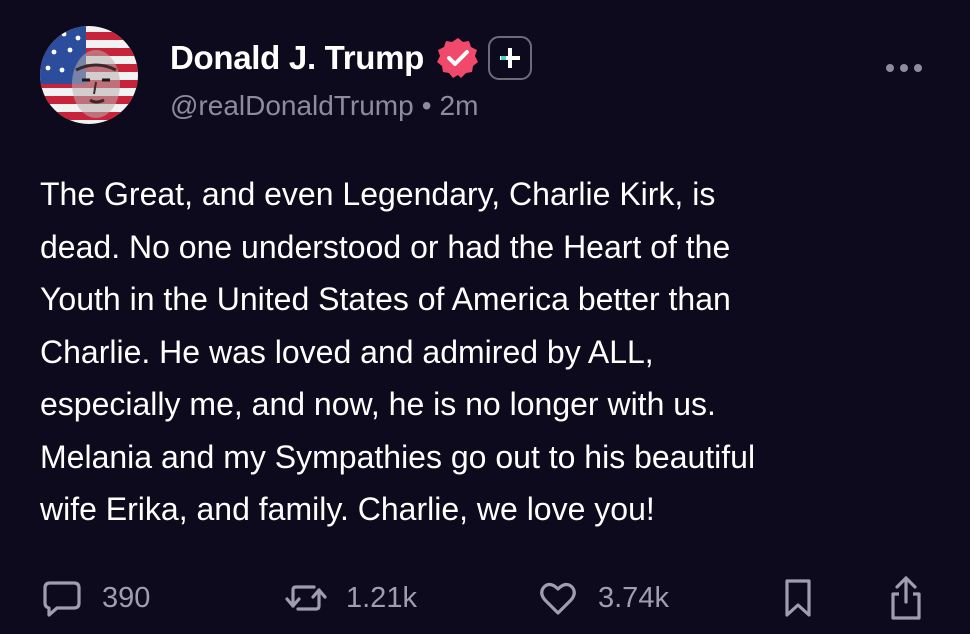 The height and width of the screenshot is (634, 970). I want to click on reply-button: 390, so click(95, 598).